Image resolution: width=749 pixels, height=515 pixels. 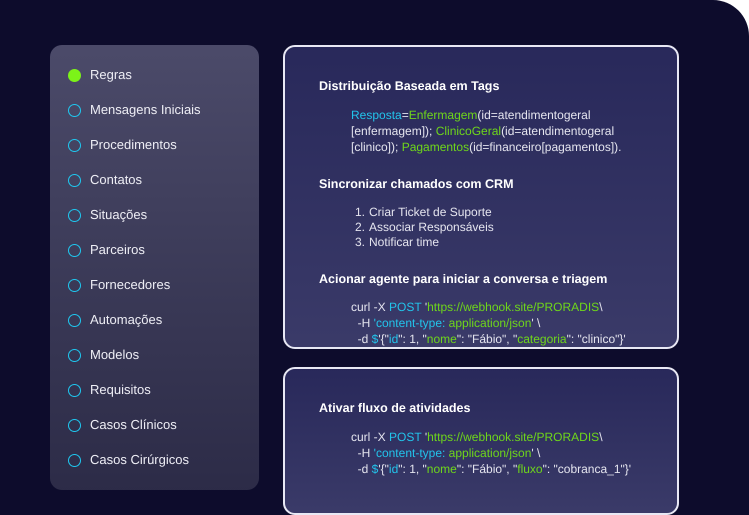 I want to click on sidebar-item: Mensagens Iniciais, so click(x=145, y=110).